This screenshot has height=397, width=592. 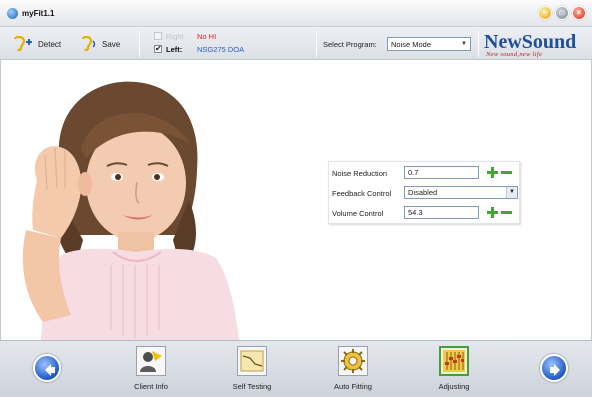 I want to click on self-testing-icon, so click(x=252, y=361).